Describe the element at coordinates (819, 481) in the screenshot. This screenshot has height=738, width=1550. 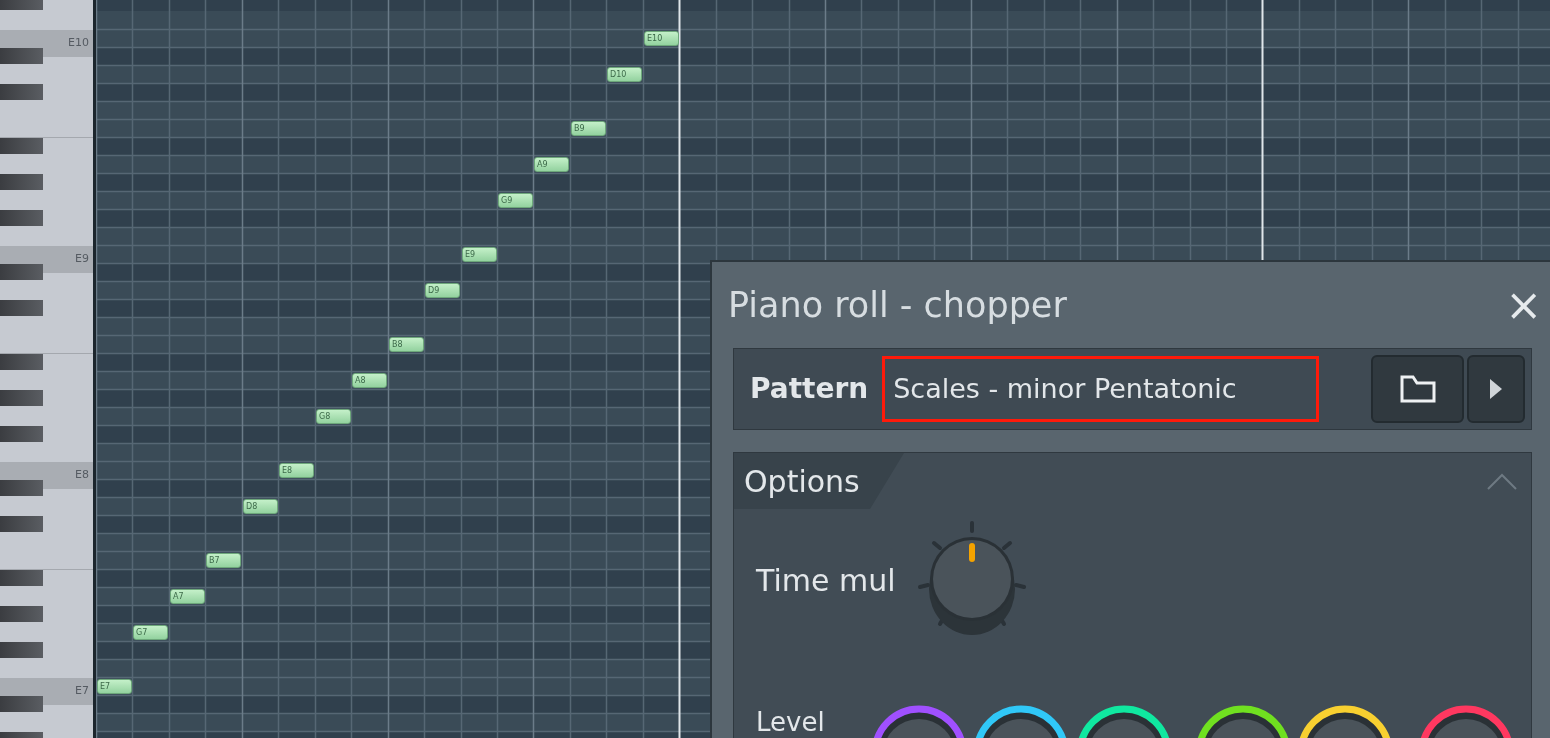
I see `options-tab: Options` at that location.